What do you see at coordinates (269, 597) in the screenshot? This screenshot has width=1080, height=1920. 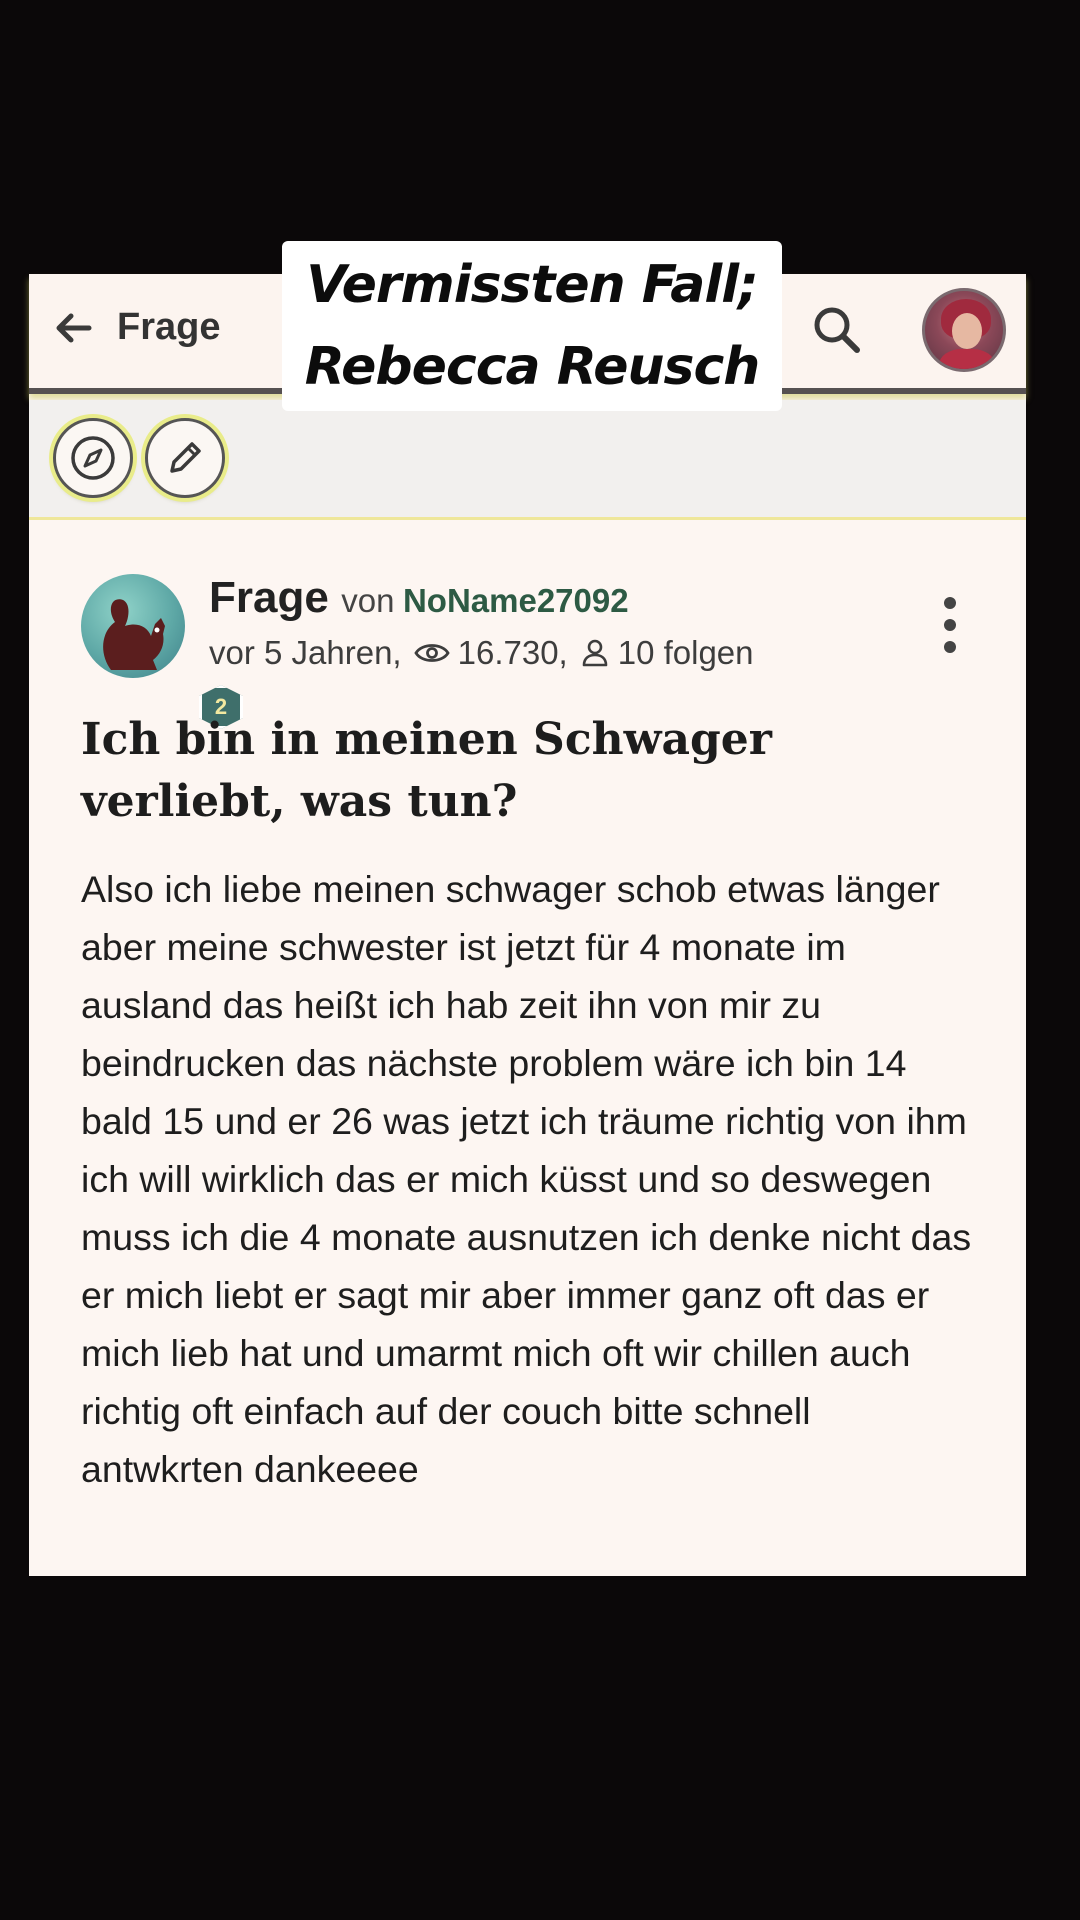 I see `post-type-label: Frage` at bounding box center [269, 597].